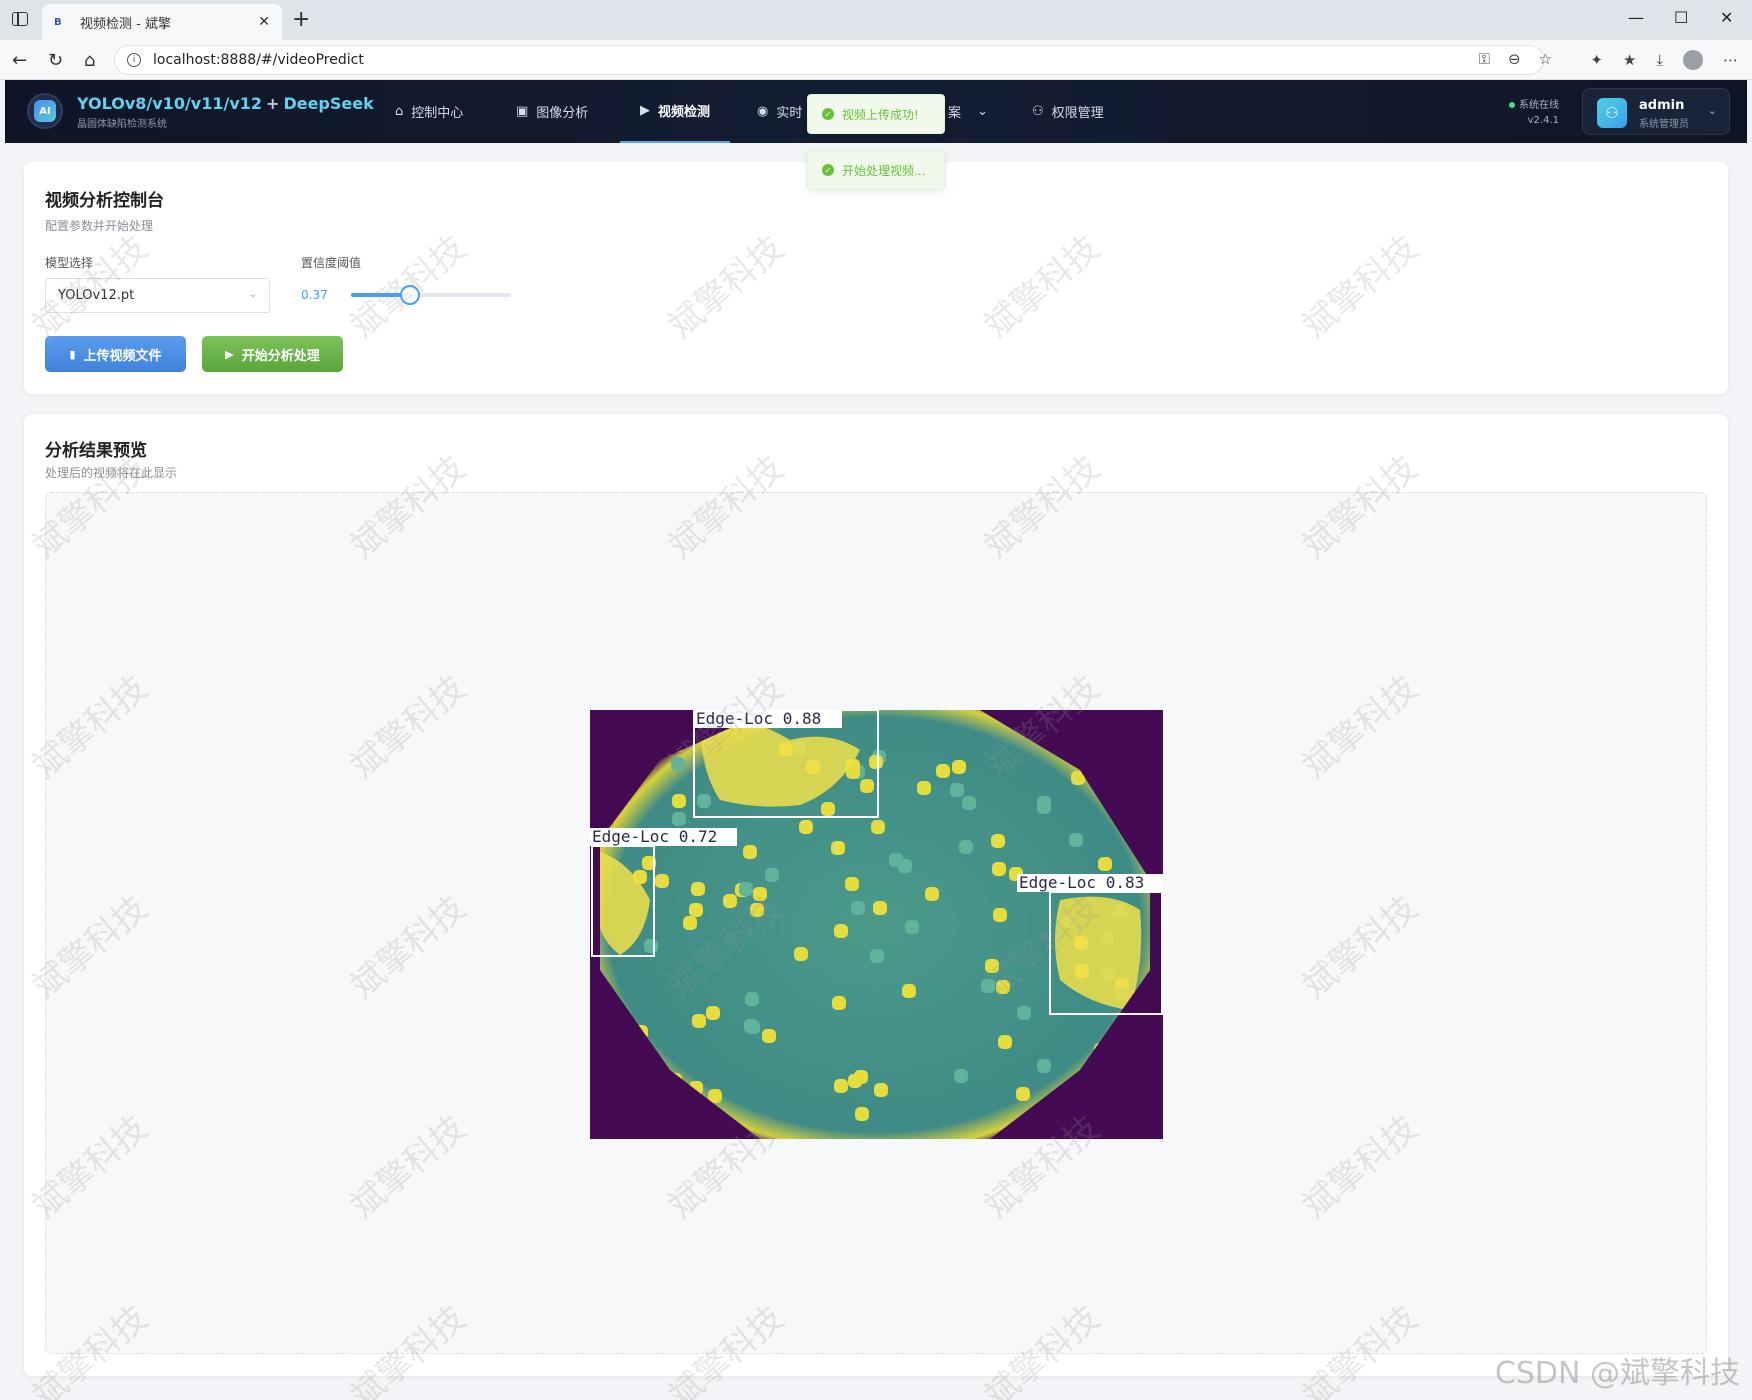  Describe the element at coordinates (431, 295) in the screenshot. I see `confidence-slider` at that location.